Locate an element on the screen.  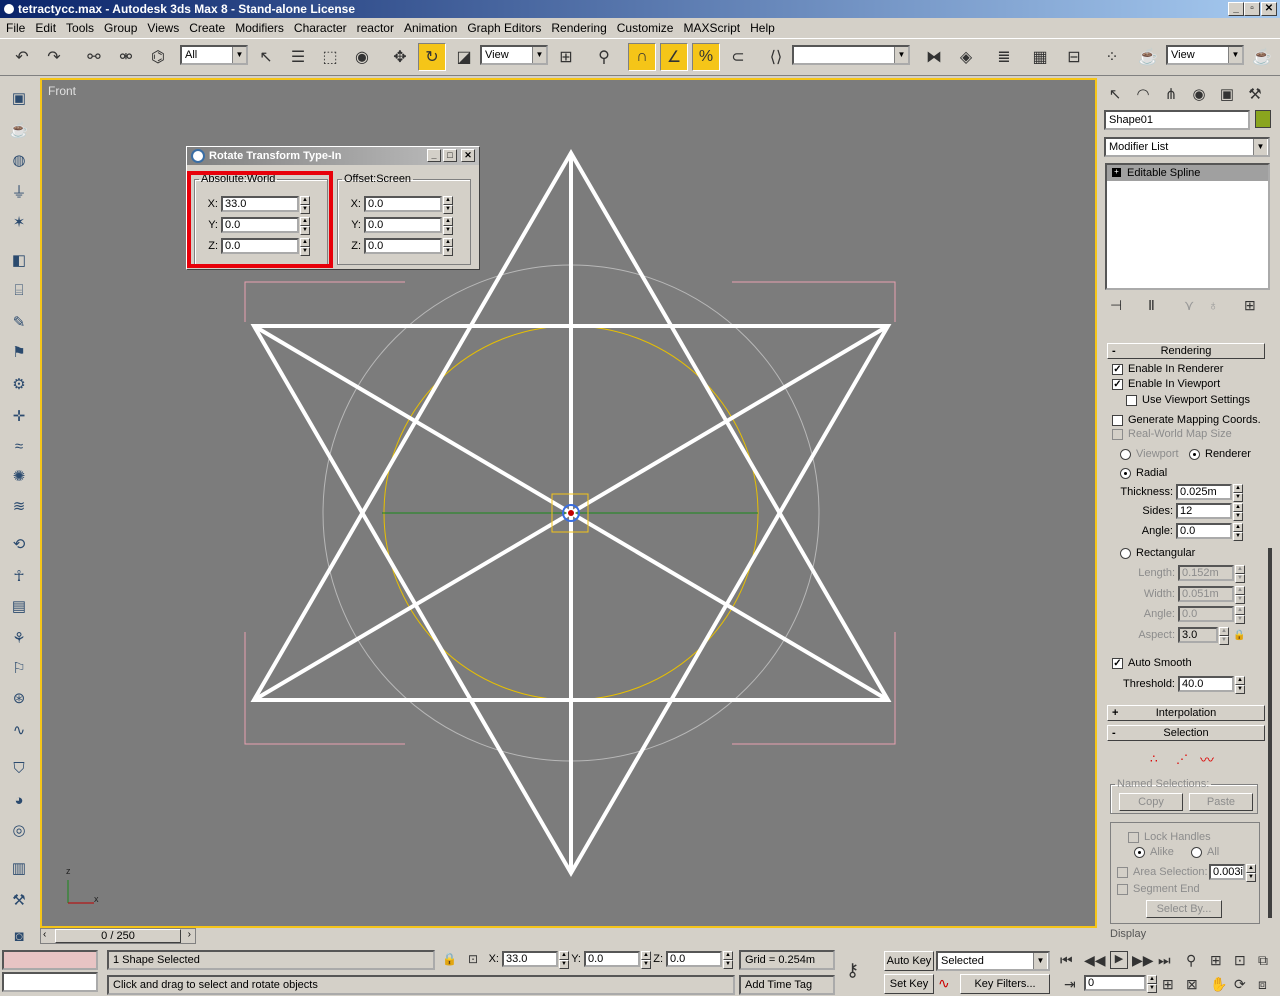
angle2-spinner: ▲ ▼ is located at coordinates (1240, 615).